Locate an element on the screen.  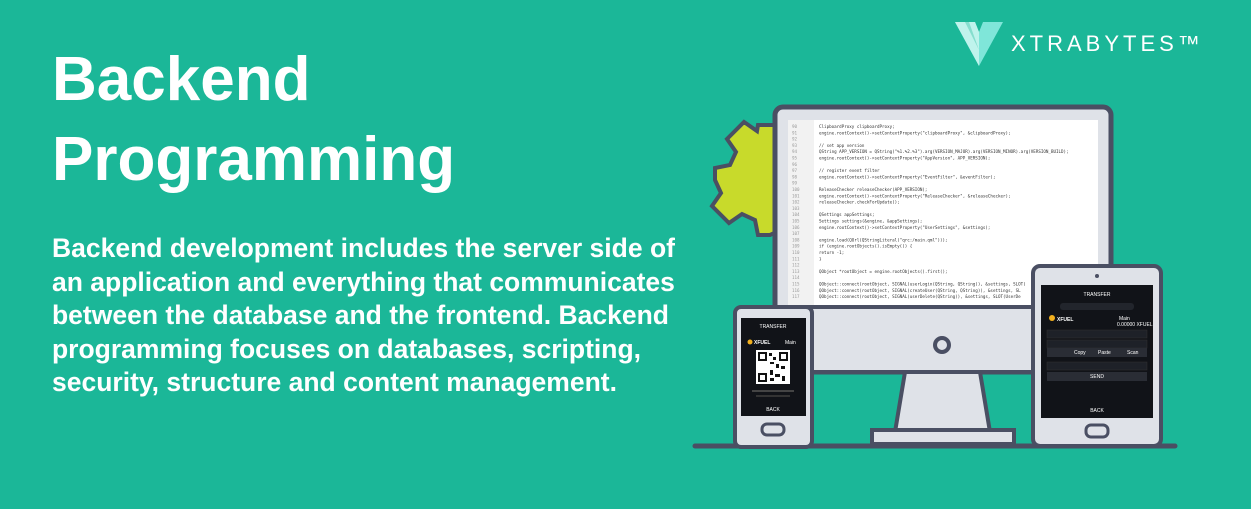
phone: TRANSFER XFUEL Main BACK is located at coordinates (773, 377).